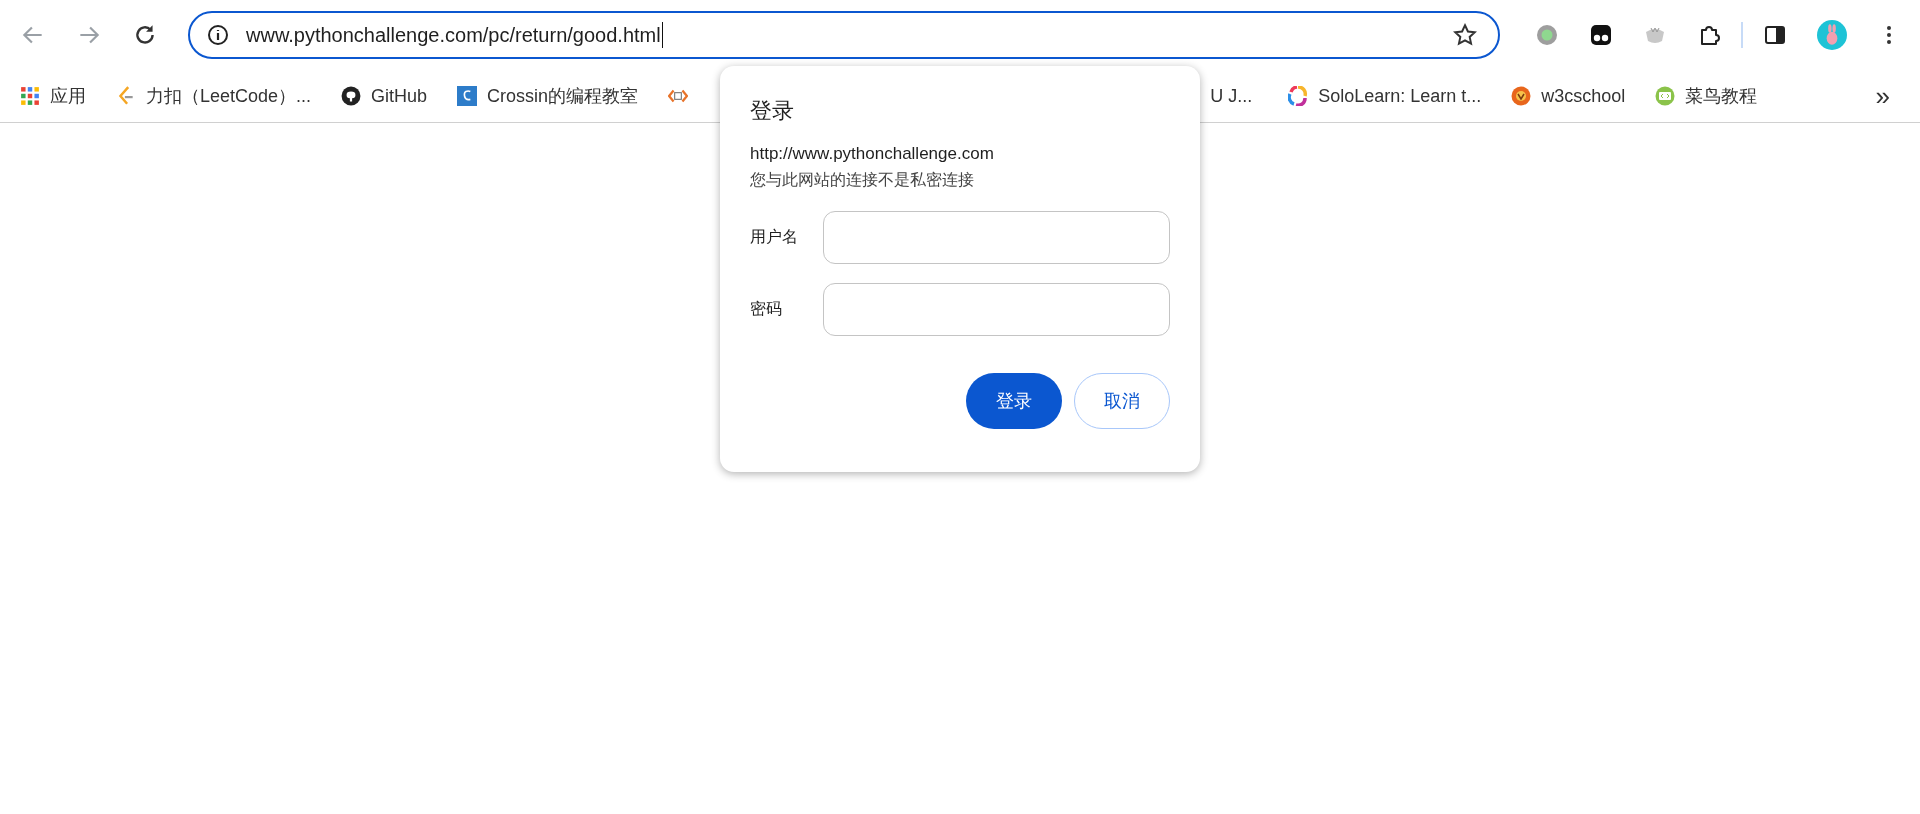  What do you see at coordinates (1547, 35) in the screenshot?
I see `record-icon` at bounding box center [1547, 35].